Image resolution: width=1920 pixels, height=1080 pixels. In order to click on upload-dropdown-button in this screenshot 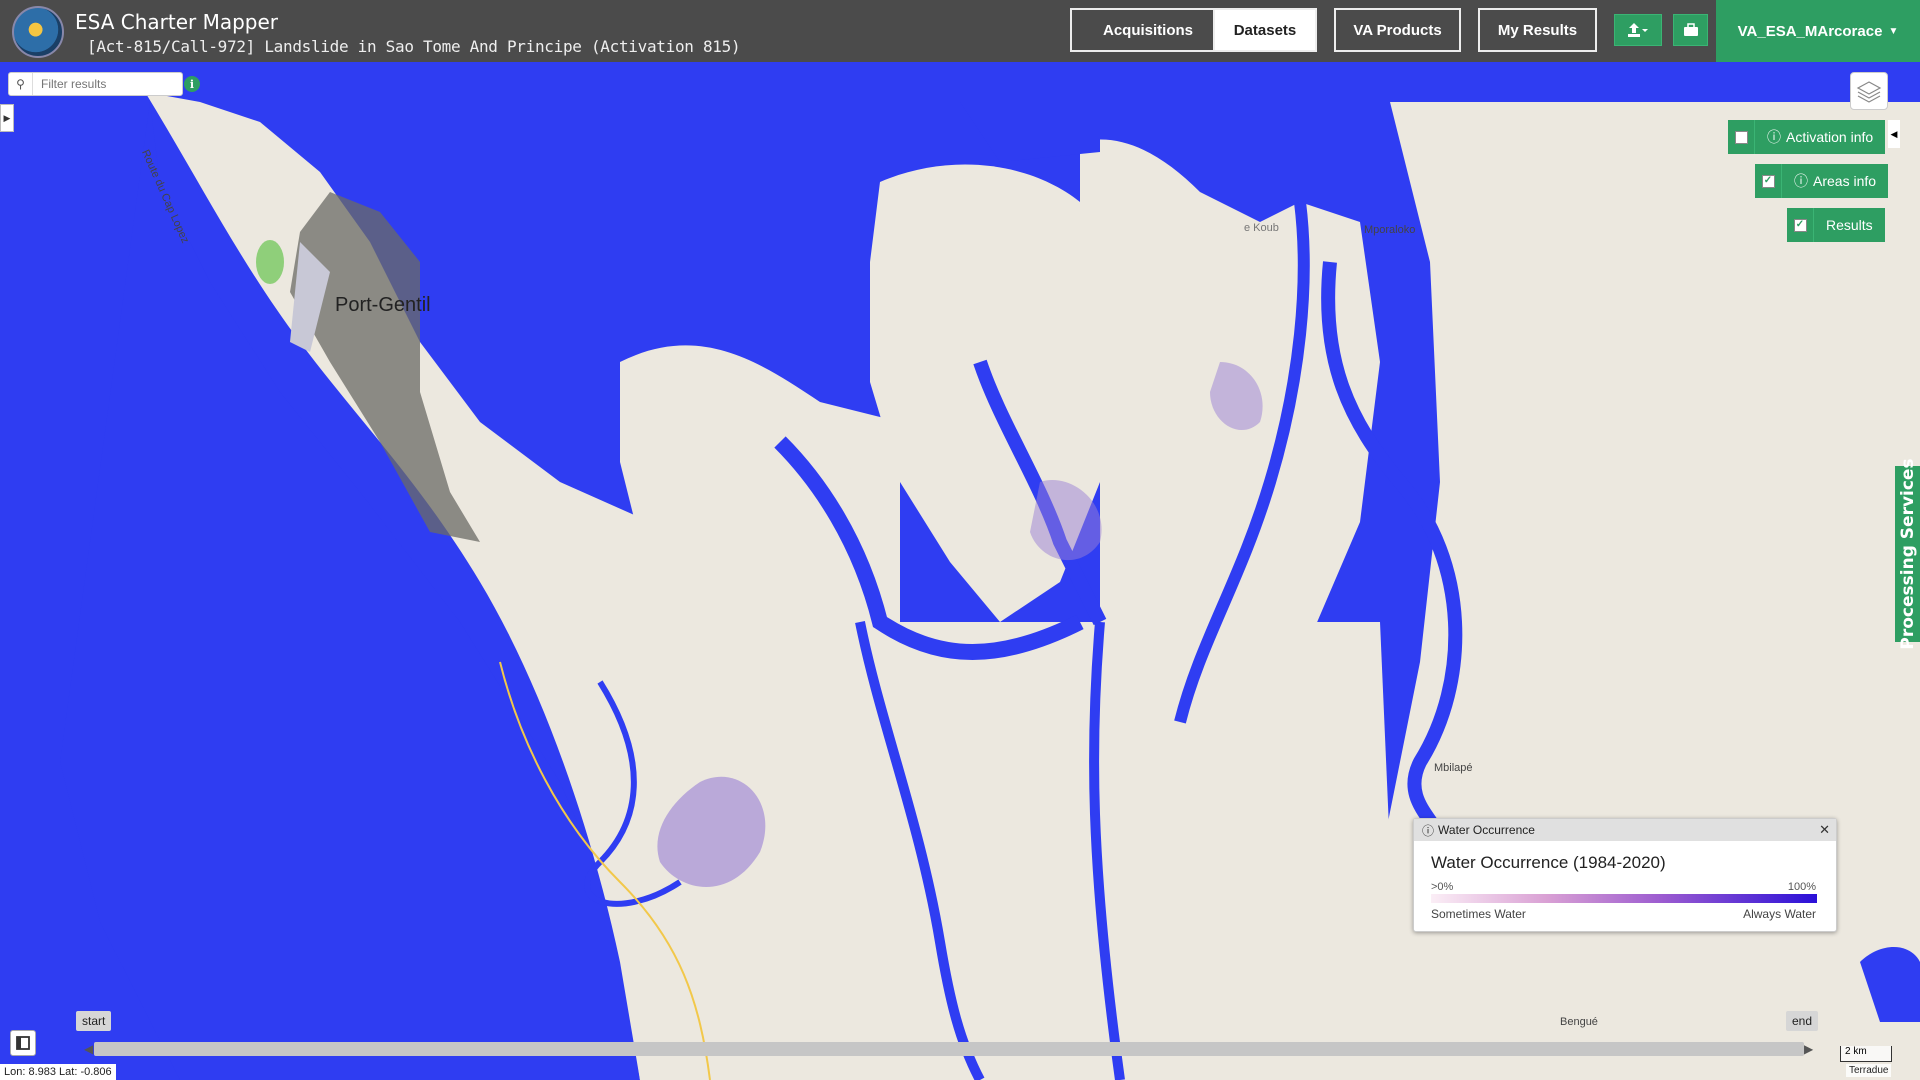, I will do `click(1638, 30)`.